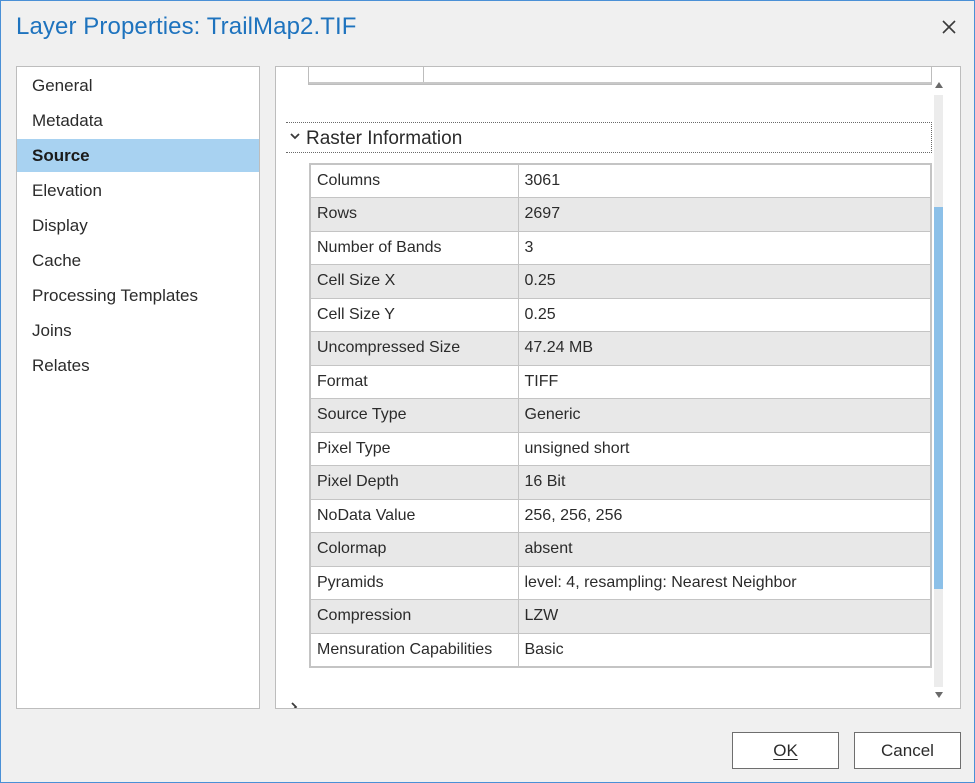 This screenshot has width=975, height=783. I want to click on property-name: Columns, so click(414, 180).